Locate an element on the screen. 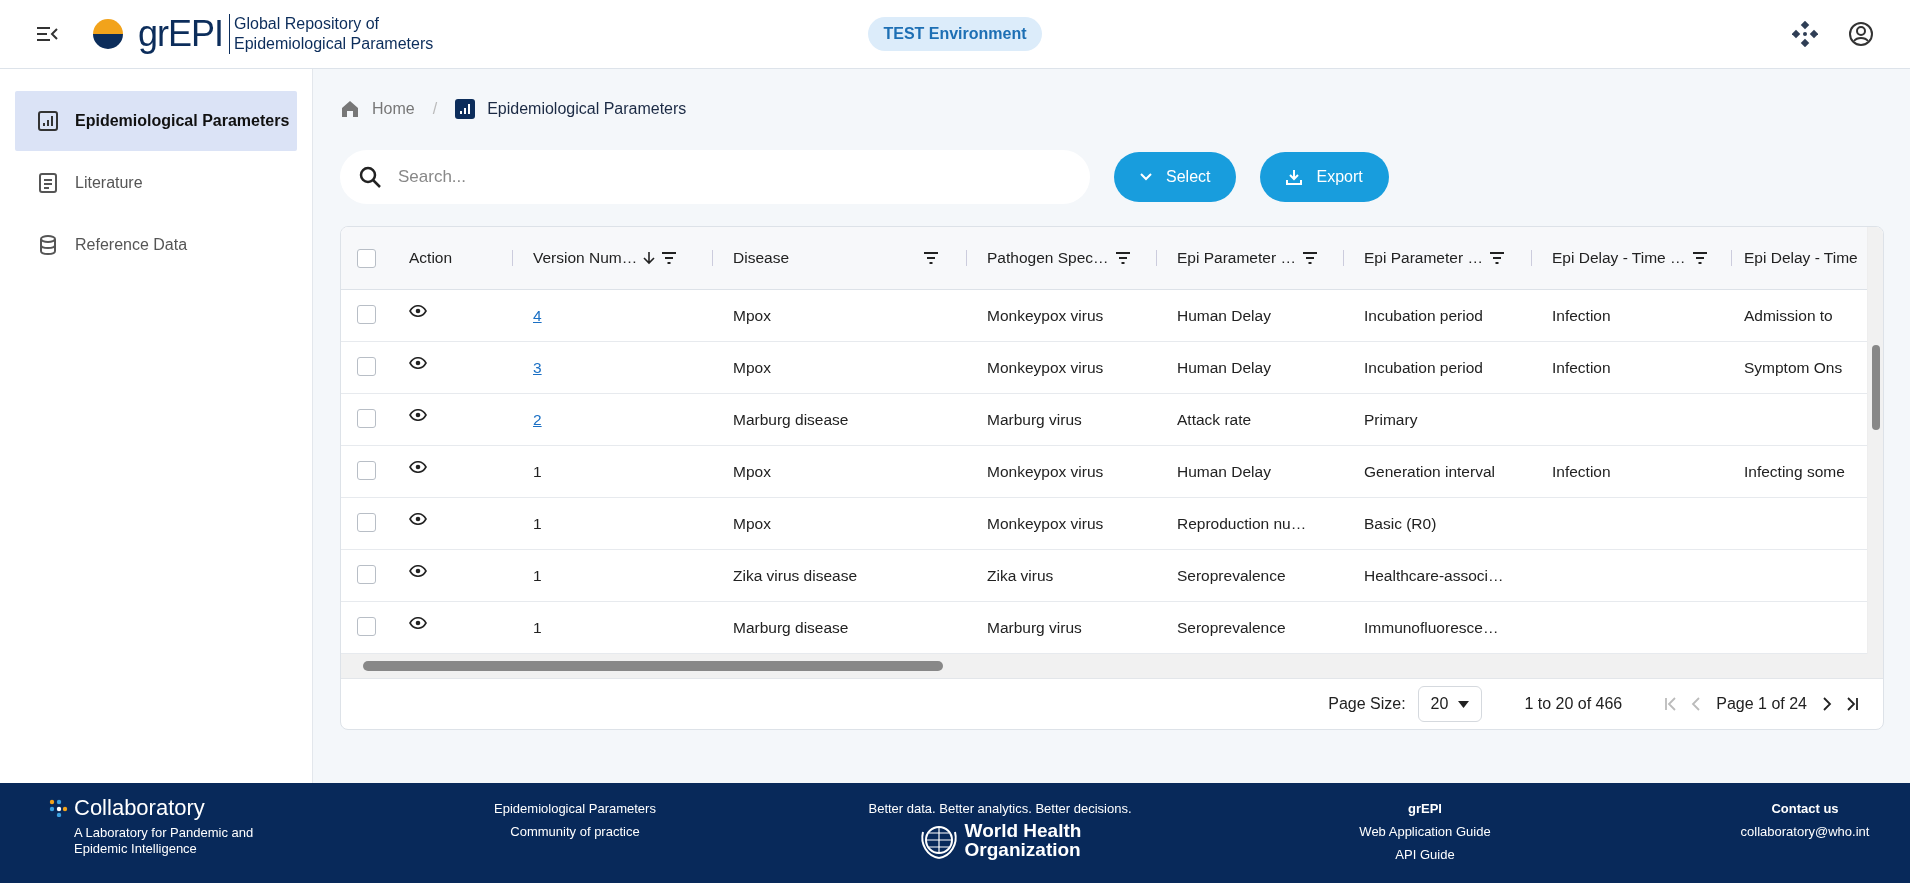 Image resolution: width=1910 pixels, height=883 pixels. table-cell: Symptom Ons is located at coordinates (1793, 368).